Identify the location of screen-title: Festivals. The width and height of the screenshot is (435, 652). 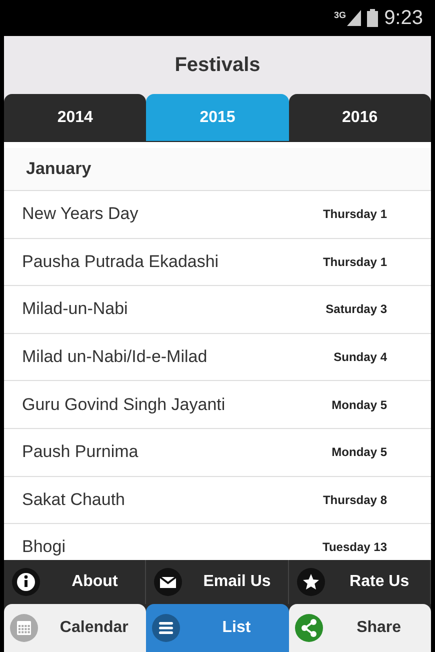
(217, 65).